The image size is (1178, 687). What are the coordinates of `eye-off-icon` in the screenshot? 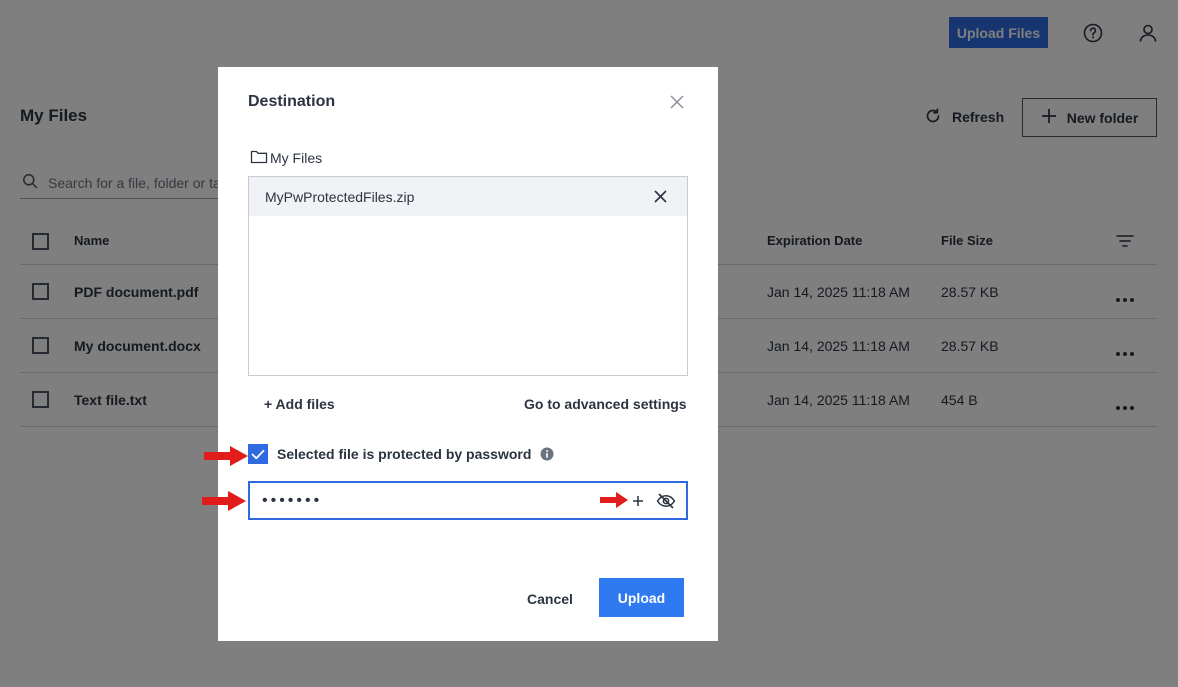 It's located at (666, 501).